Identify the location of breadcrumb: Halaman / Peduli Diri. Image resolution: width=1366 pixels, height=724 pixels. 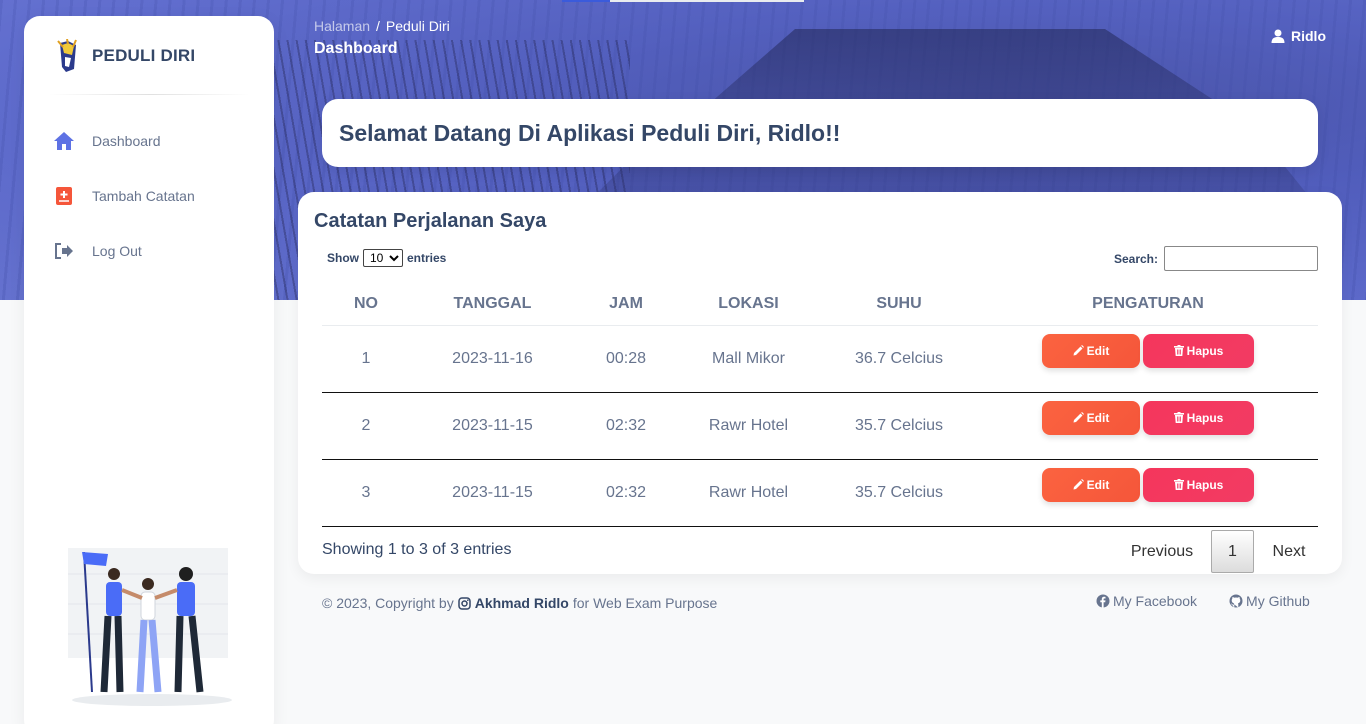
(382, 26).